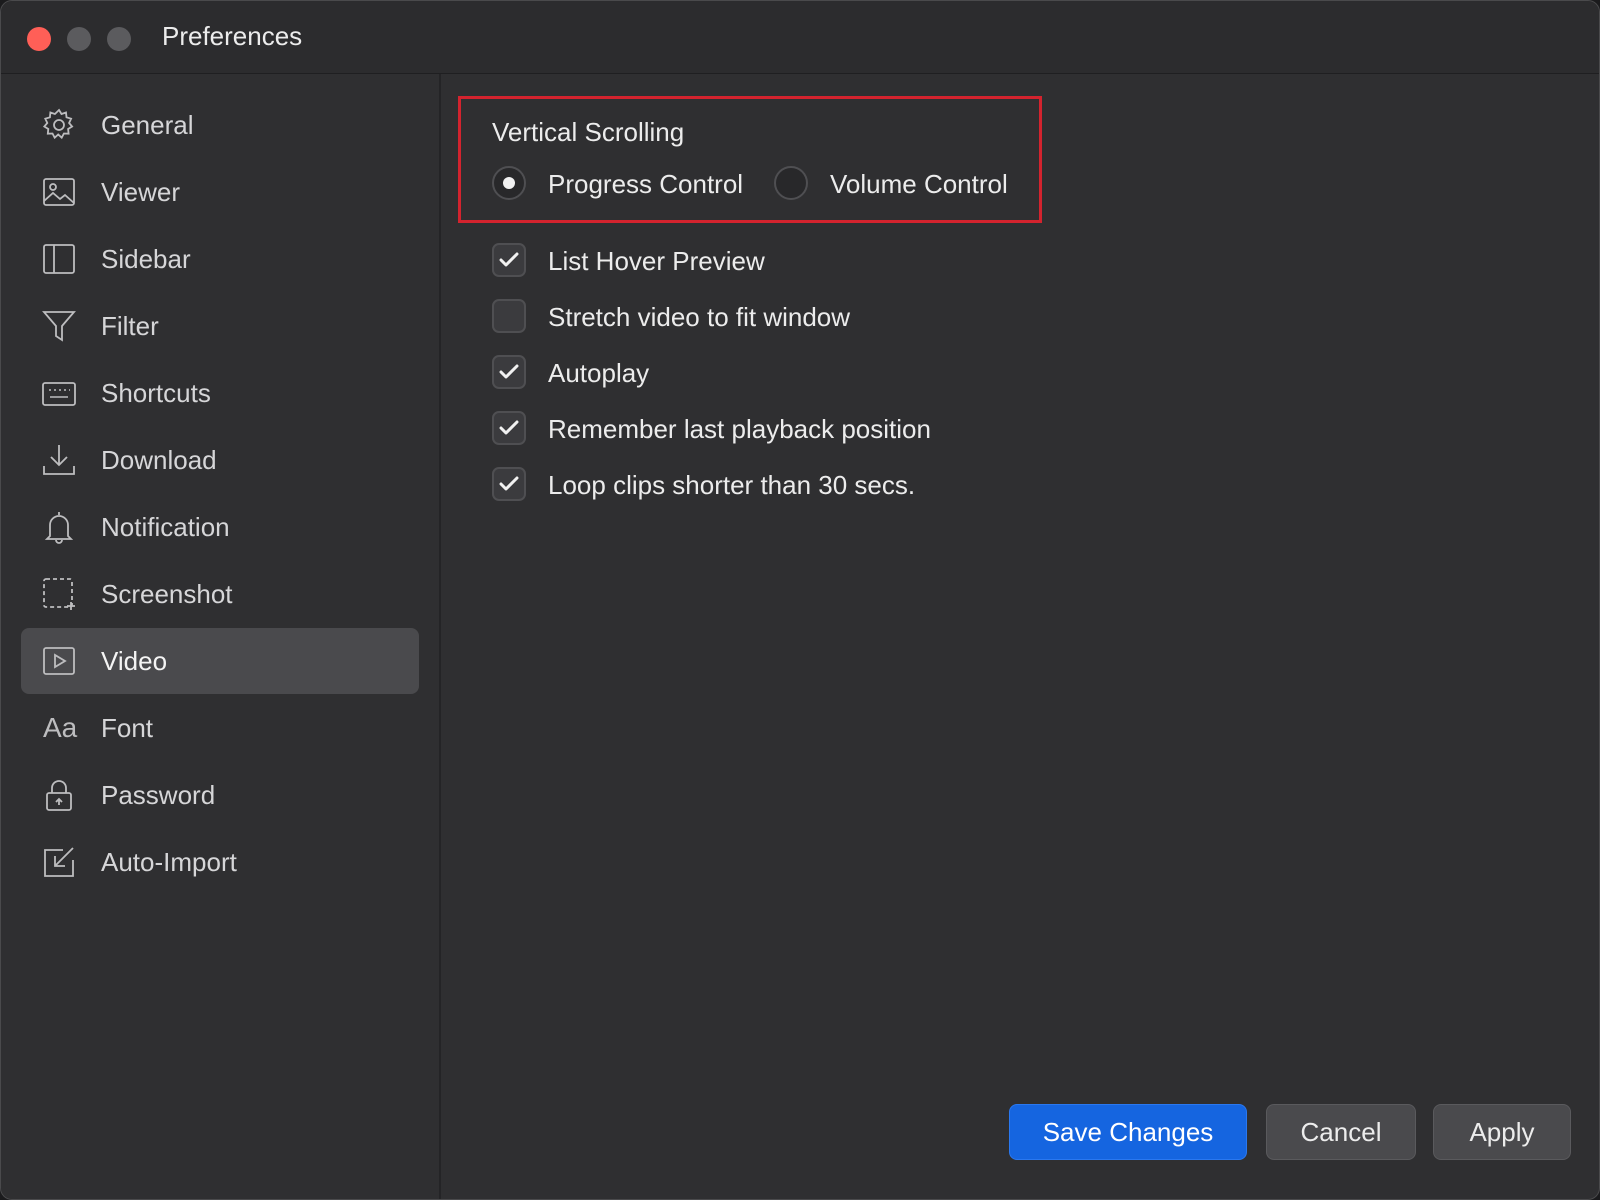 The height and width of the screenshot is (1200, 1600). What do you see at coordinates (1341, 1132) in the screenshot?
I see `cancel-button: Cancel` at bounding box center [1341, 1132].